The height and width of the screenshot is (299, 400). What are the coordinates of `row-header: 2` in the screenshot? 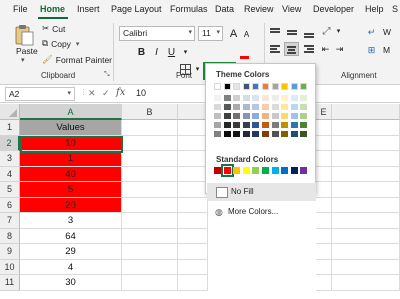 It's located at (10, 143).